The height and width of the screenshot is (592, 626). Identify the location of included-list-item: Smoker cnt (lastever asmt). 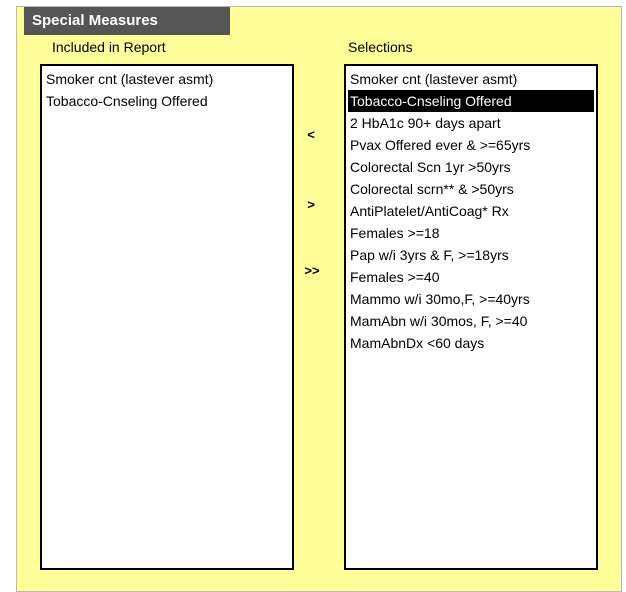
(167, 79).